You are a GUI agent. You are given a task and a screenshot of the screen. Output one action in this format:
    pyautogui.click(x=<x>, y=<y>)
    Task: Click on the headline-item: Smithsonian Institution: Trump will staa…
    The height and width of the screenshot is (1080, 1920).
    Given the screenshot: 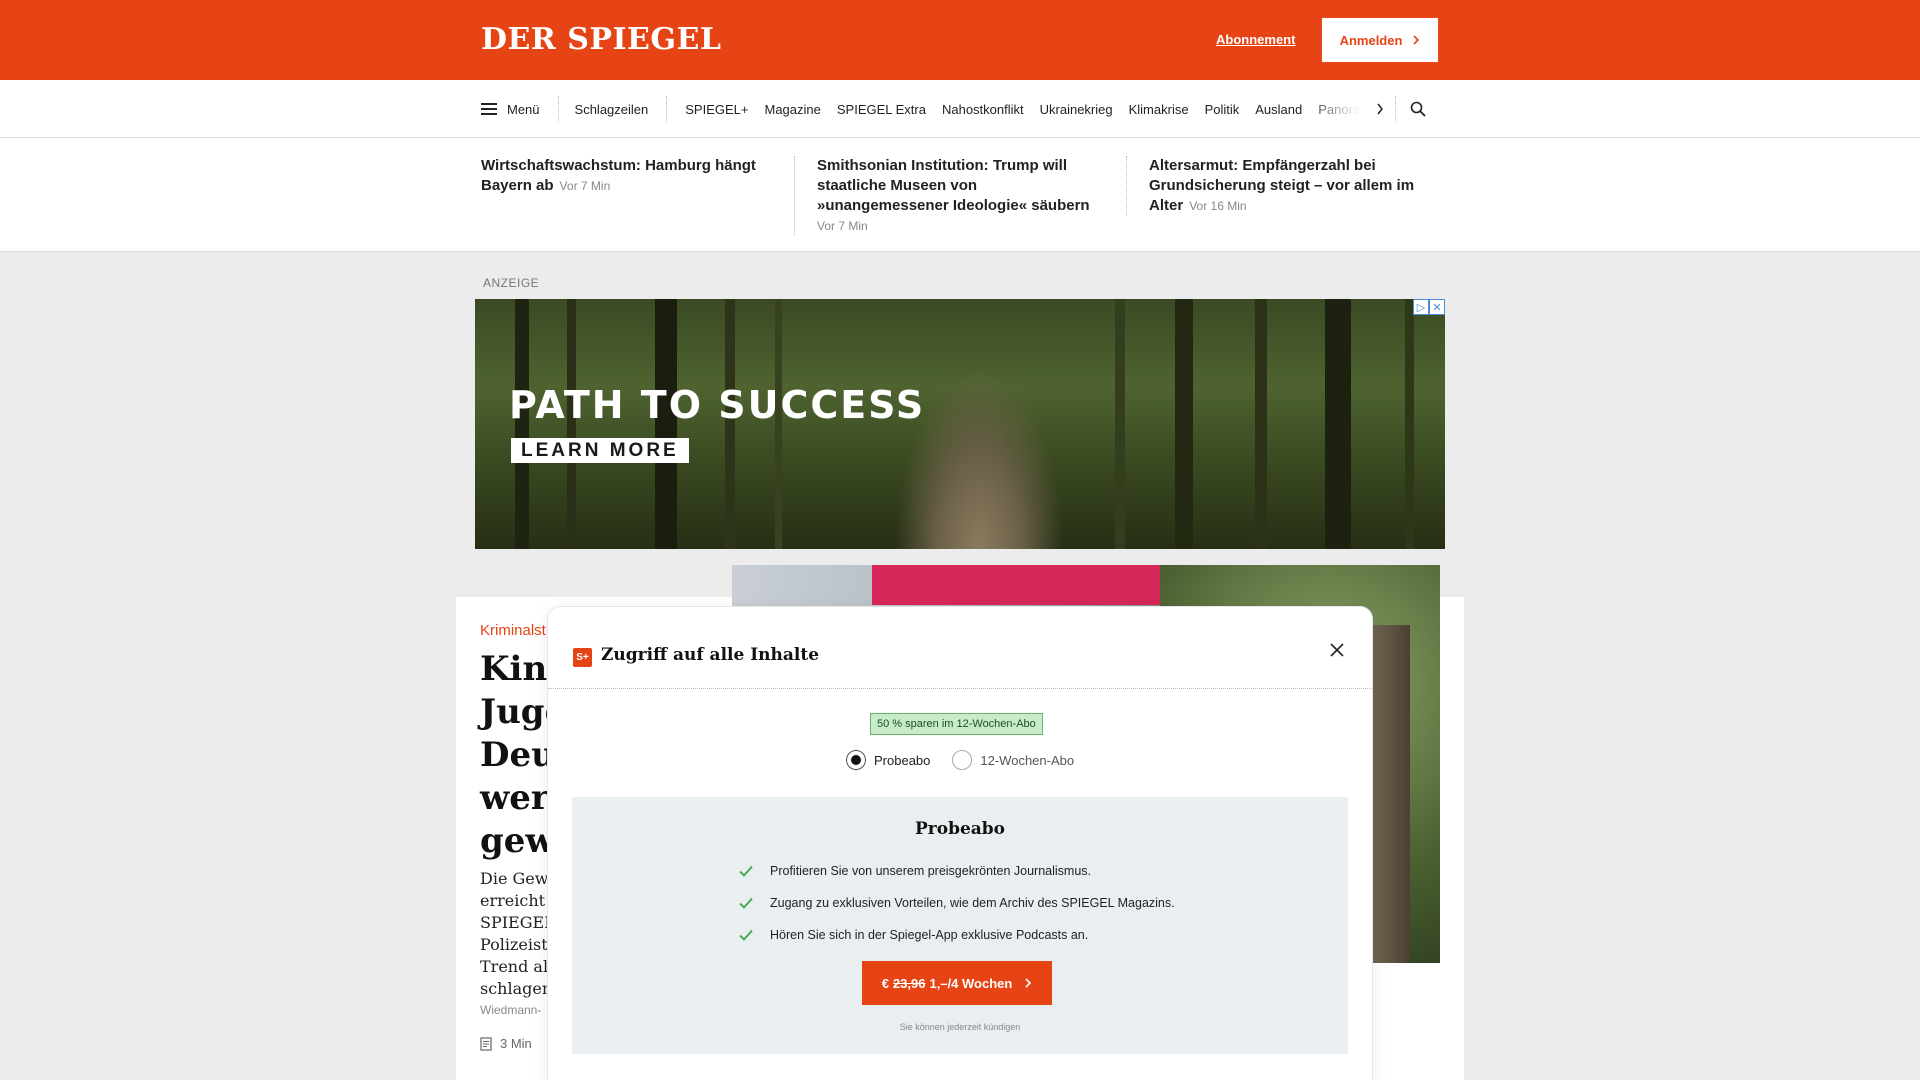 What is the action you would take?
    pyautogui.click(x=953, y=196)
    